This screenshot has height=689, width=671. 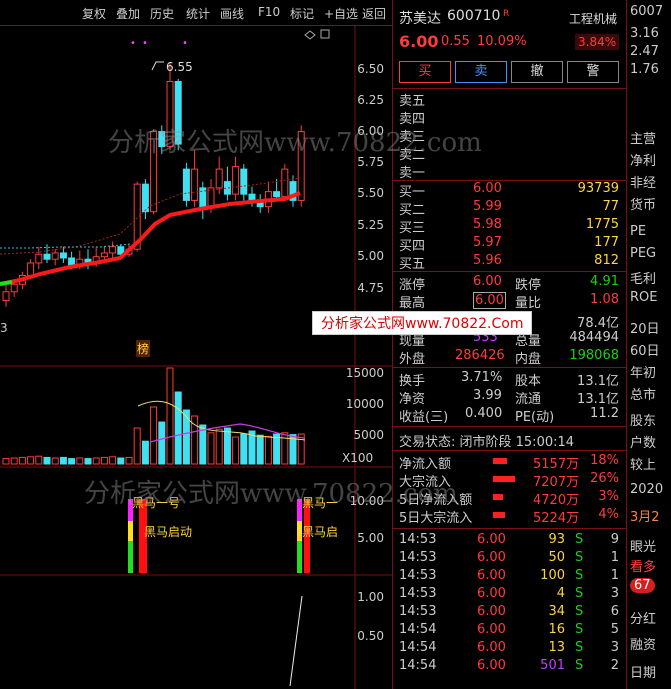 What do you see at coordinates (510, 99) in the screenshot?
I see `sell-level-5: 卖五` at bounding box center [510, 99].